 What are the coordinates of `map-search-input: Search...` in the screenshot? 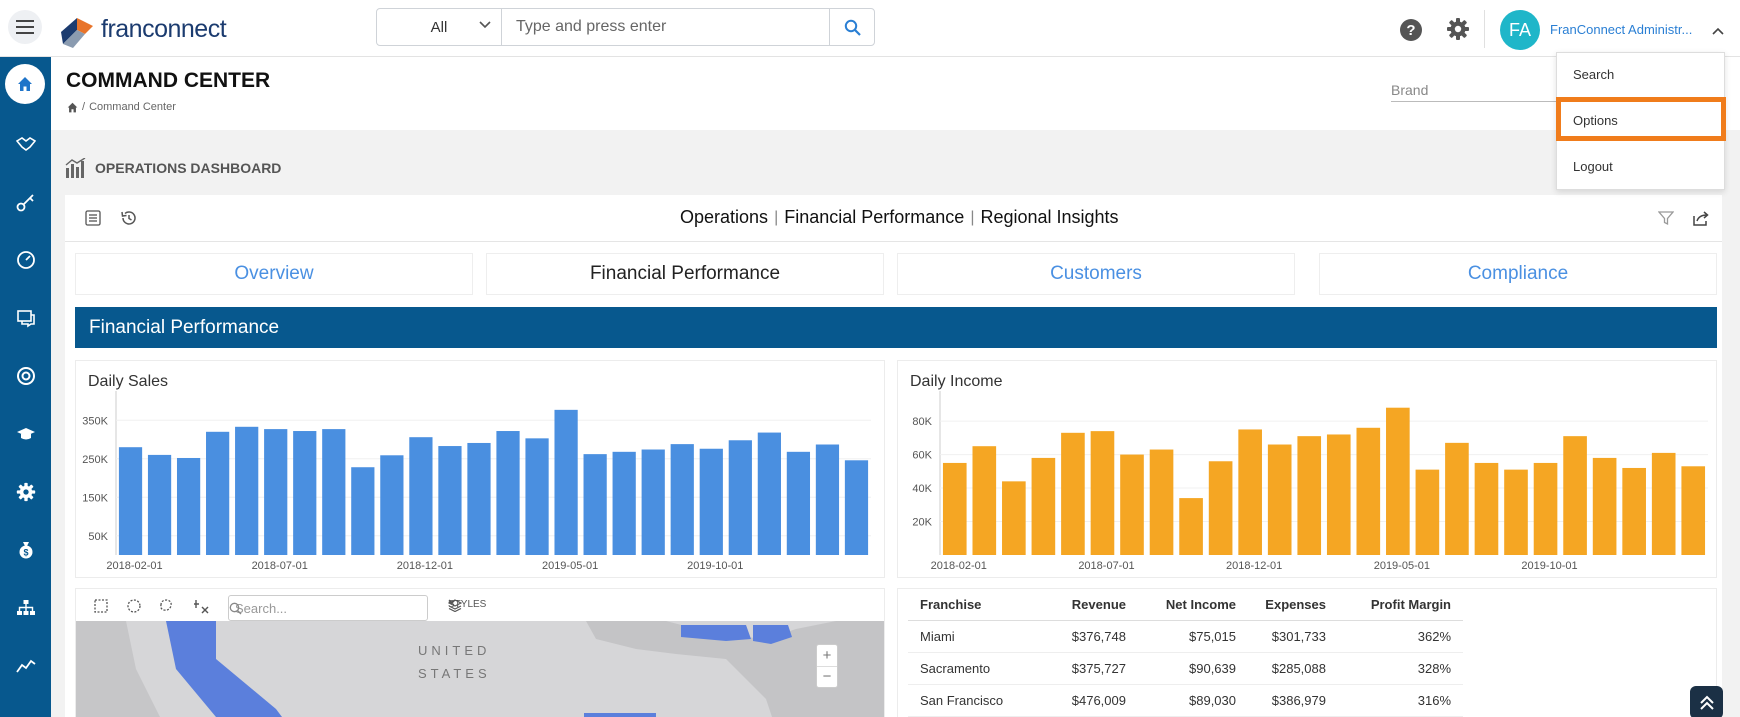 It's located at (328, 608).